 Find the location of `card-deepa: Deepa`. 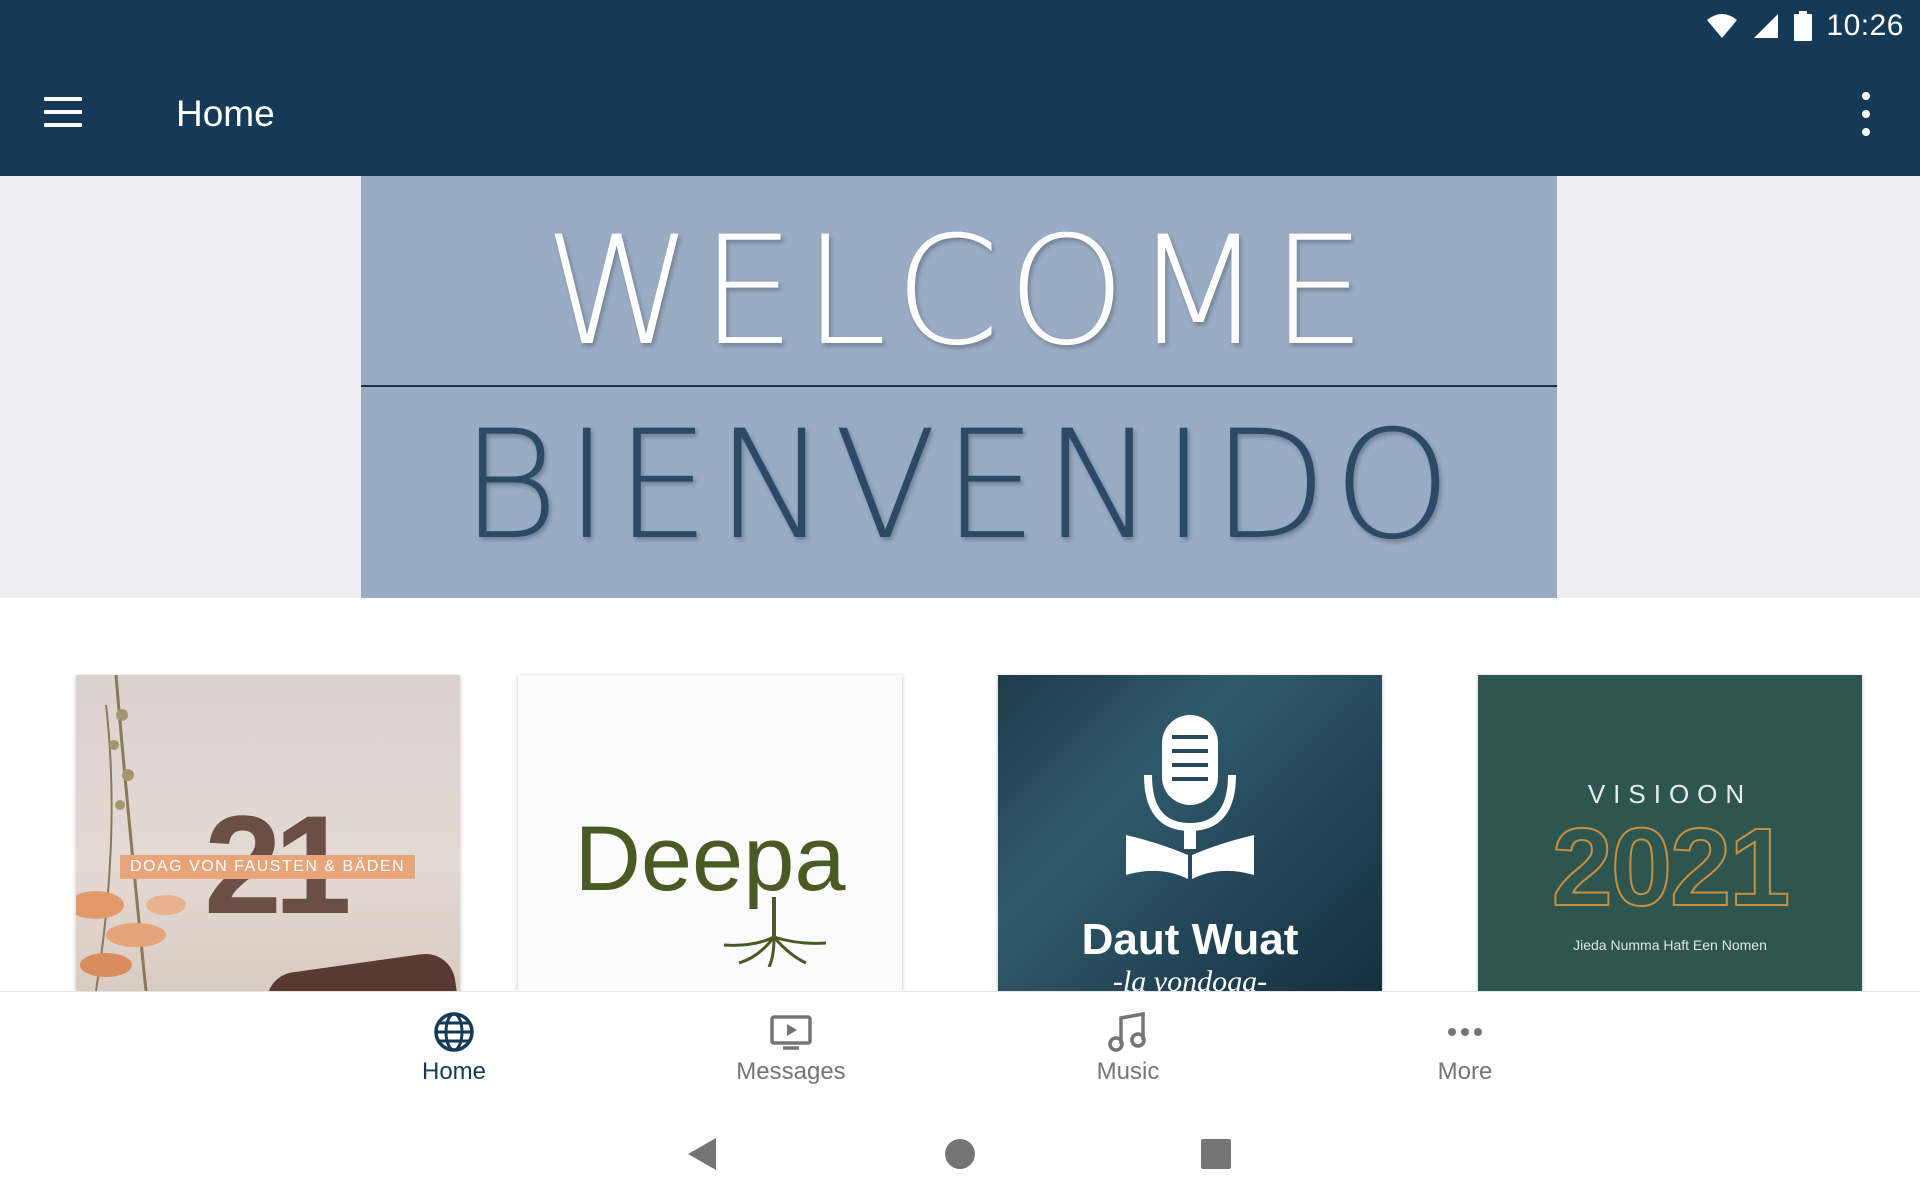

card-deepa: Deepa is located at coordinates (710, 833).